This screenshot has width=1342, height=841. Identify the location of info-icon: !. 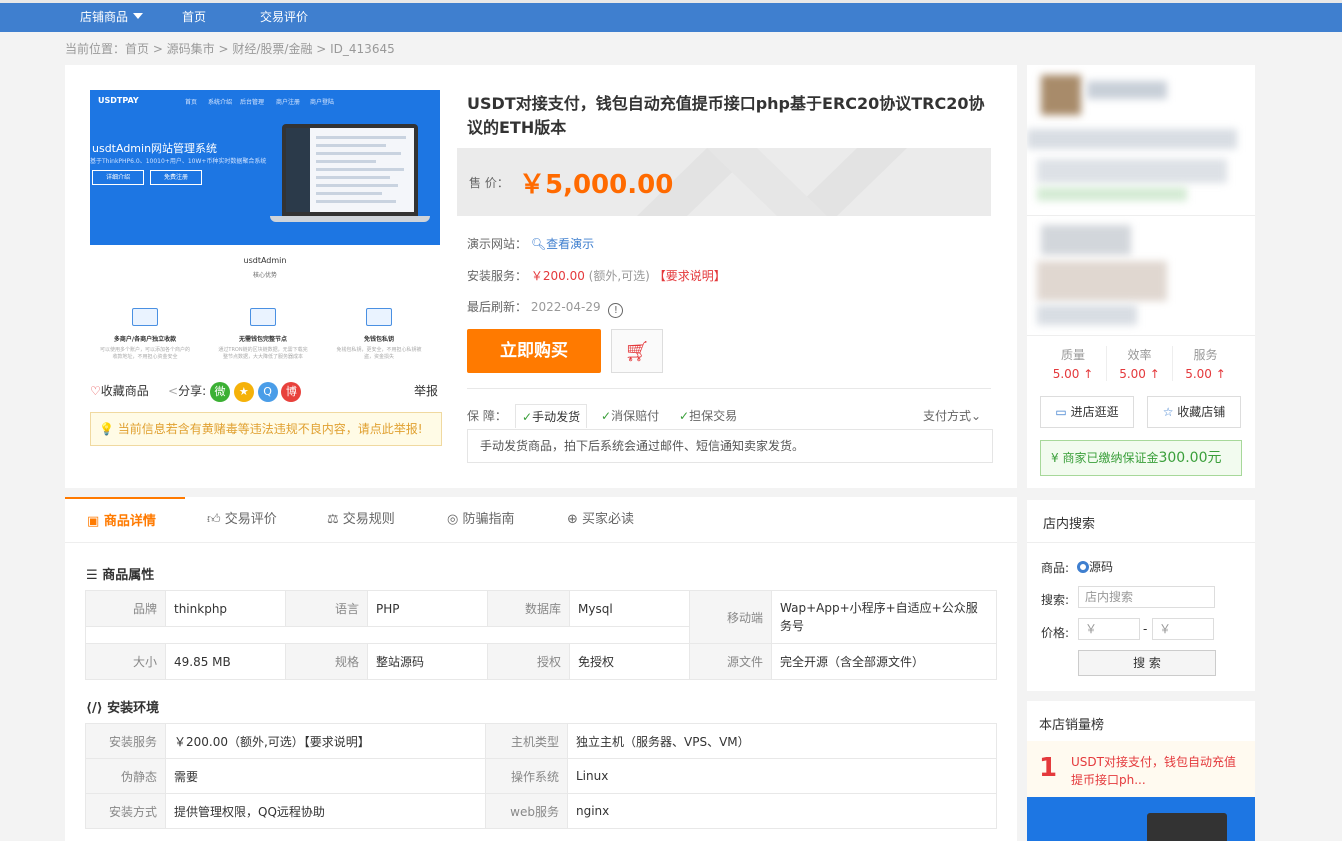
(616, 310).